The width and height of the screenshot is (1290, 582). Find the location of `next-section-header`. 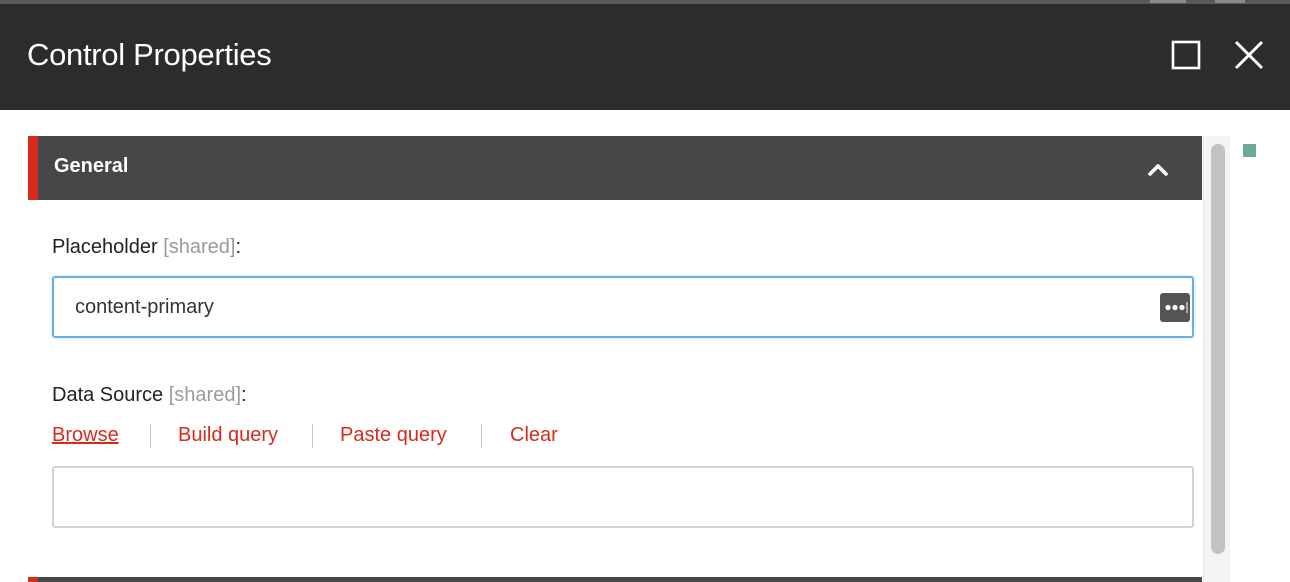

next-section-header is located at coordinates (615, 579).